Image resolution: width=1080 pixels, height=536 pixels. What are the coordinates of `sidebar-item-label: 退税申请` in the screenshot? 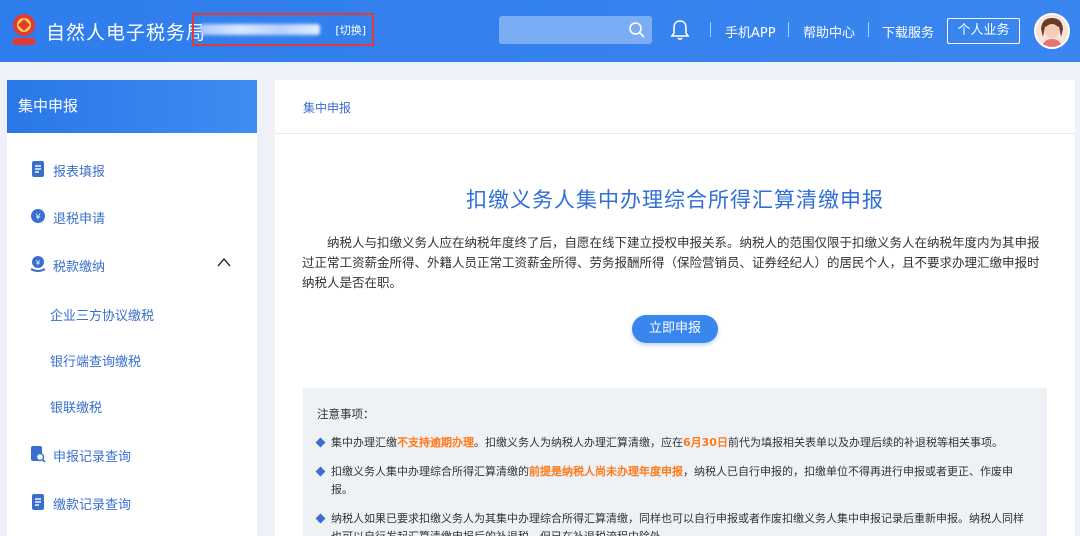 It's located at (79, 219).